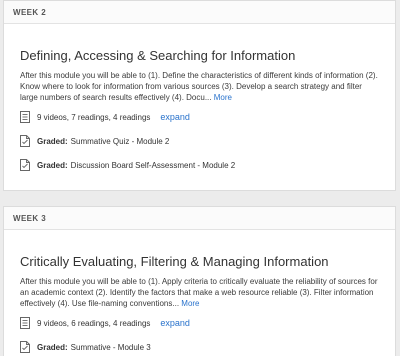 The width and height of the screenshot is (400, 356). What do you see at coordinates (199, 347) in the screenshot?
I see `graded-item: Graded: Summative - Module 3` at bounding box center [199, 347].